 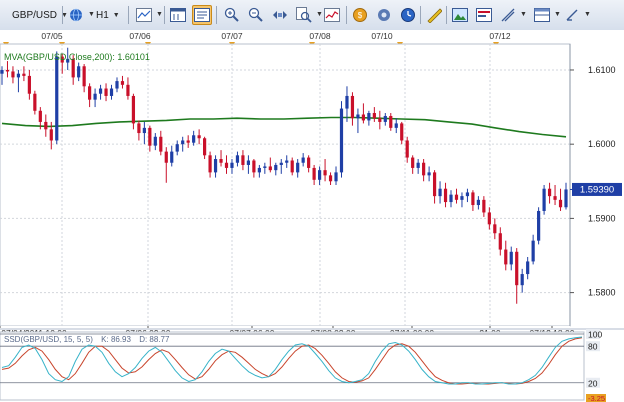 What do you see at coordinates (108, 15) in the screenshot?
I see `timeframe-dropdown: H1 ▼` at bounding box center [108, 15].